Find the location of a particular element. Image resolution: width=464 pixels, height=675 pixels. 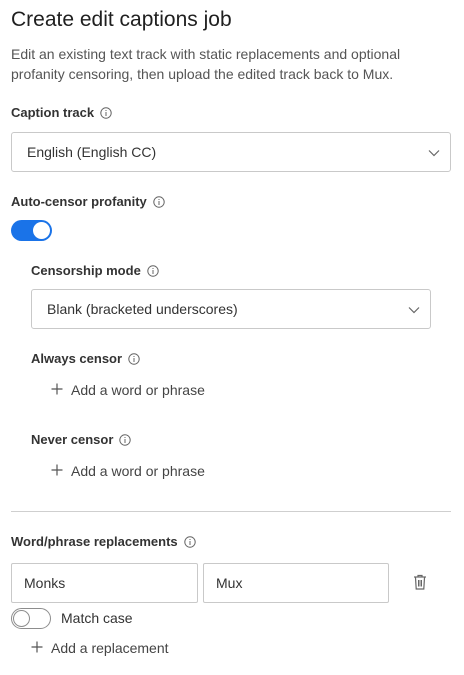

replacement-replace-input is located at coordinates (296, 583).